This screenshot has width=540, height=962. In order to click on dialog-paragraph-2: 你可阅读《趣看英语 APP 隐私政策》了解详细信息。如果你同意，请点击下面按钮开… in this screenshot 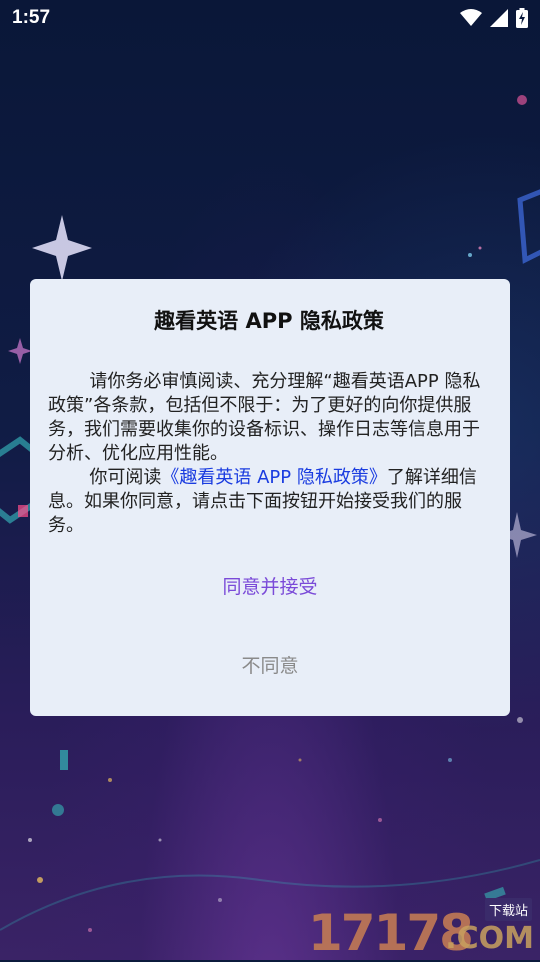, I will do `click(269, 502)`.